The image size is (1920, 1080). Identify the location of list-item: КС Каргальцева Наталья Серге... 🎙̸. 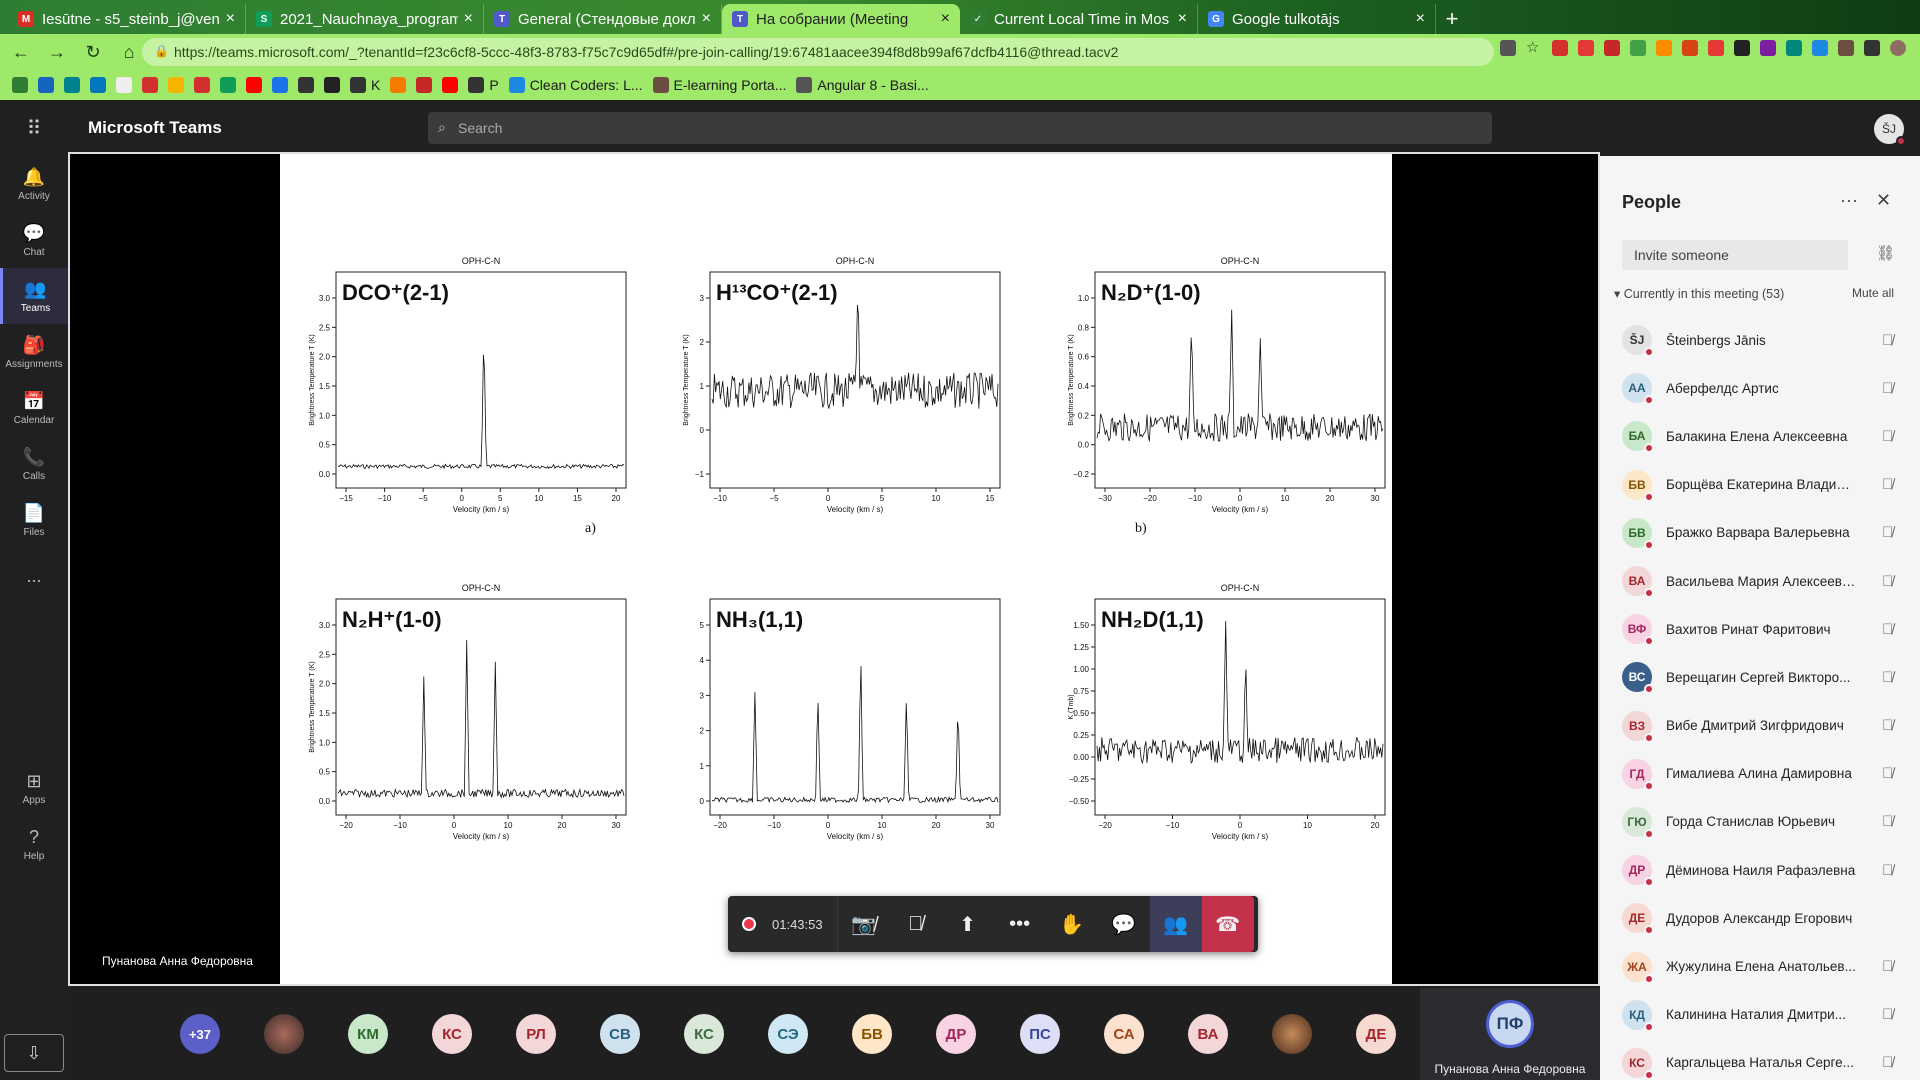
(1760, 1059).